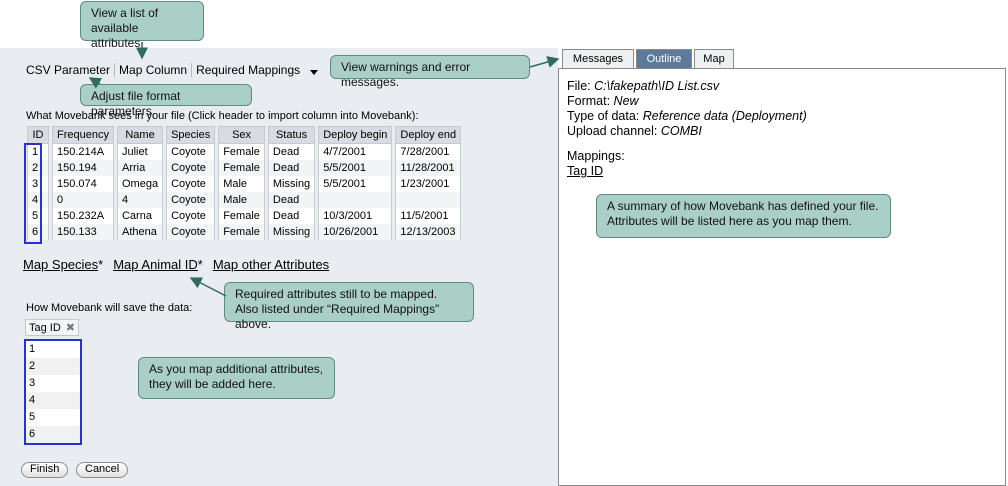 Image resolution: width=1008 pixels, height=486 pixels. What do you see at coordinates (687, 171) in the screenshot?
I see `mapping-tag-id-link: Tag ID` at bounding box center [687, 171].